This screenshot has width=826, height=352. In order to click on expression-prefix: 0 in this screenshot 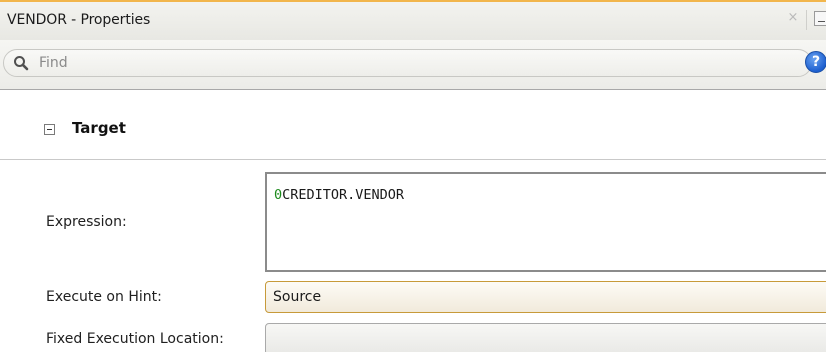, I will do `click(278, 195)`.